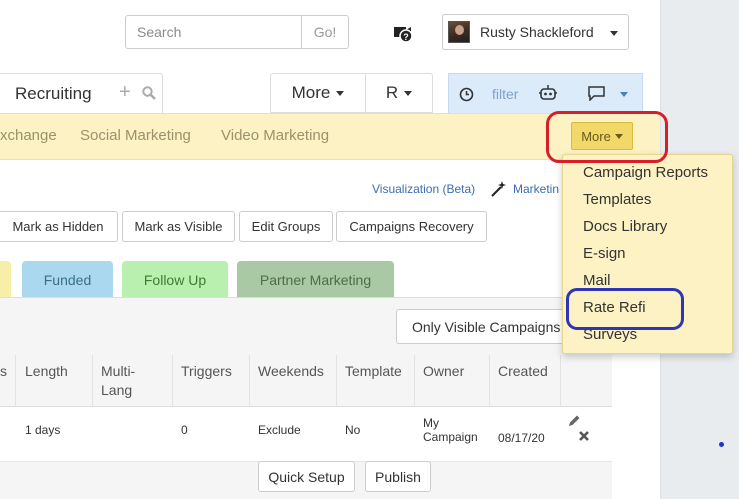 The image size is (739, 499). I want to click on camera-help-icon: ?, so click(403, 32).